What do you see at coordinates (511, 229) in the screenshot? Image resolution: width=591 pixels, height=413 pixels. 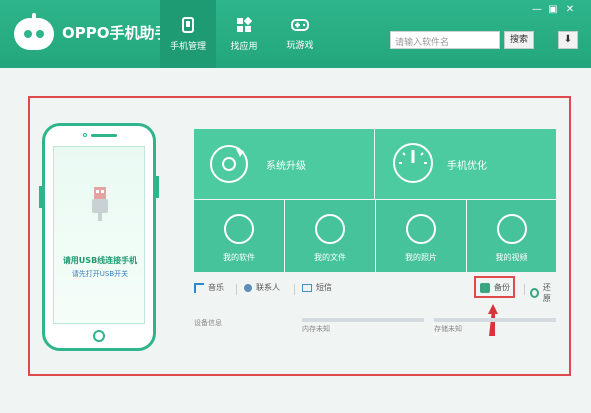 I see `play-icon` at bounding box center [511, 229].